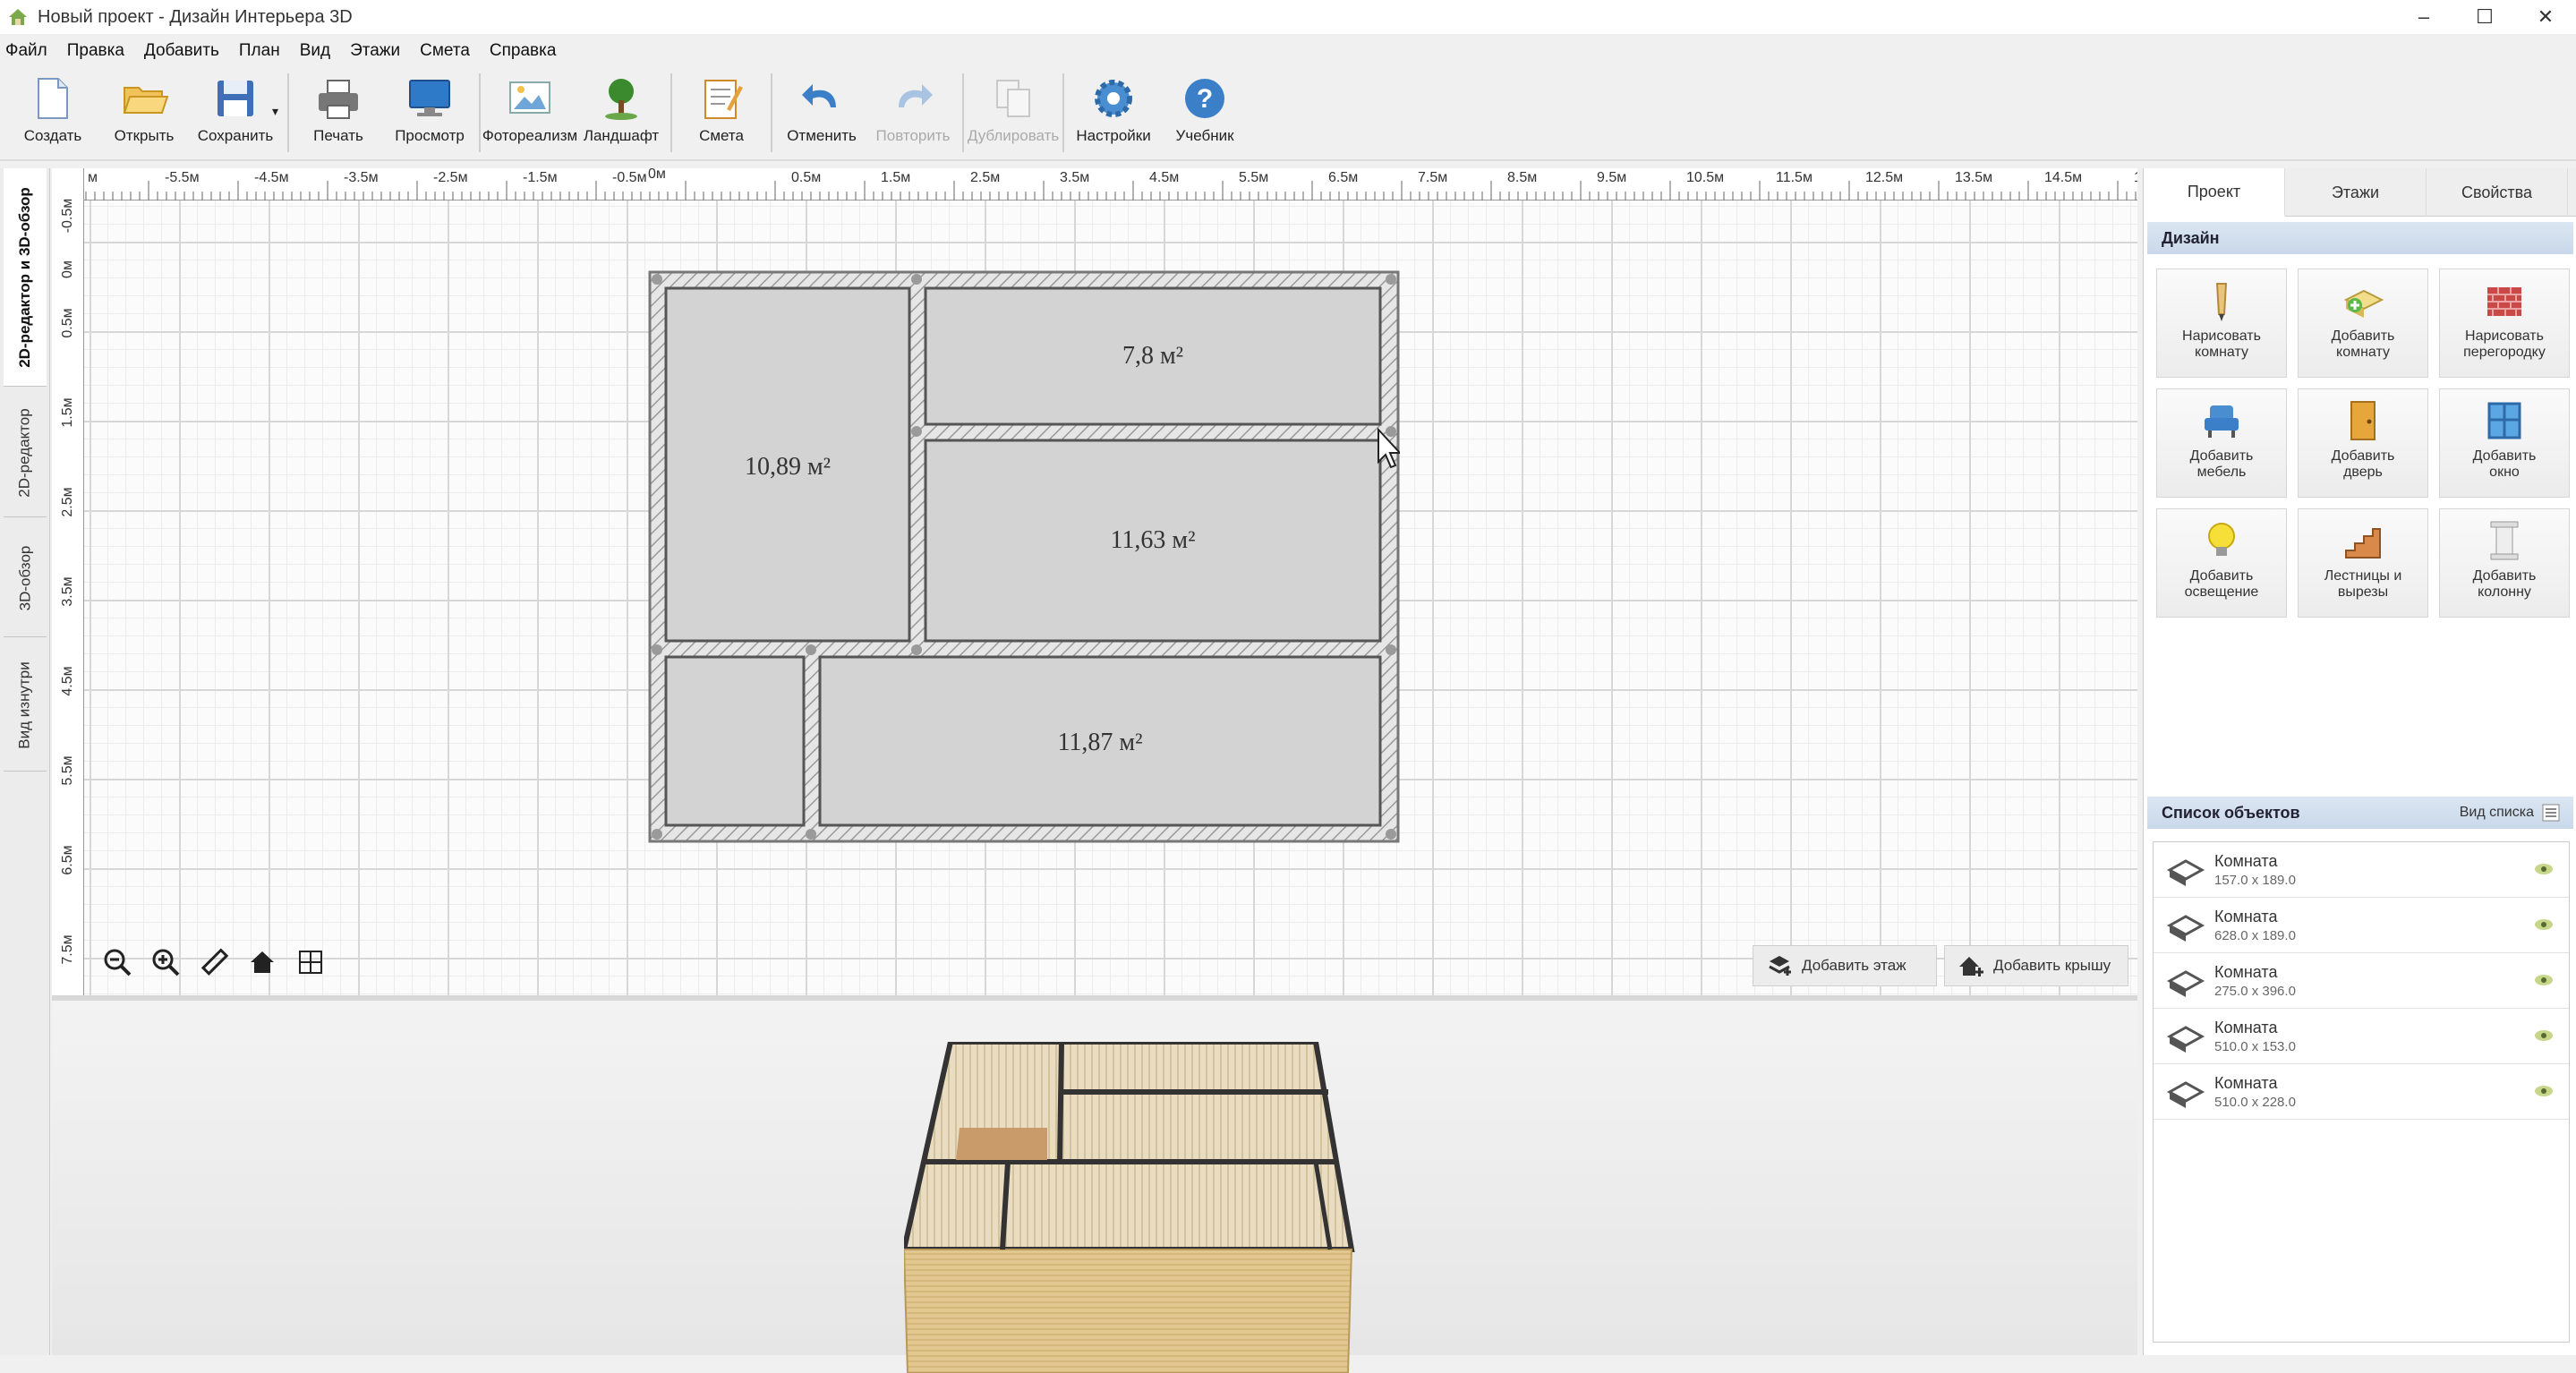 This screenshot has width=2576, height=1373. Describe the element at coordinates (1152, 540) in the screenshot. I see `room-area-label: 11,63 м²` at that location.